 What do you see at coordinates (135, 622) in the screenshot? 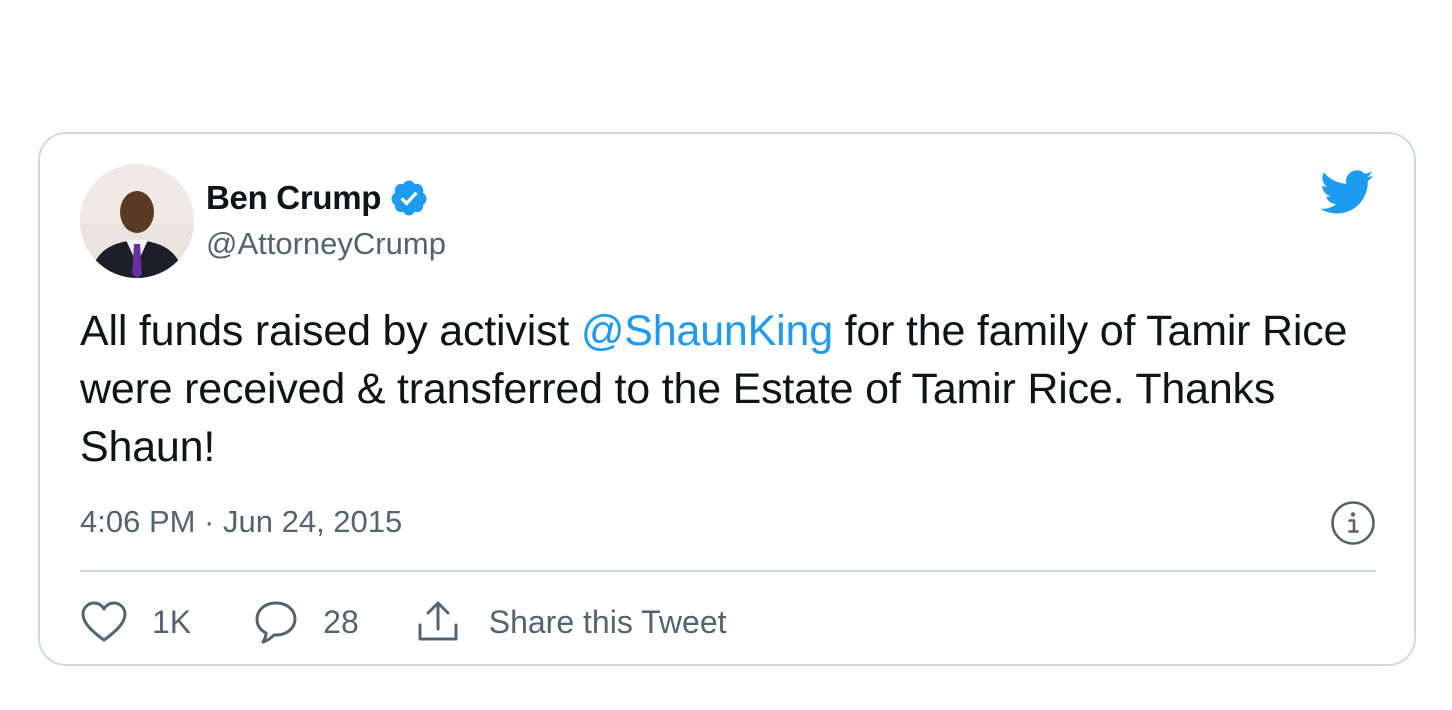
I see `like-button: 1K` at bounding box center [135, 622].